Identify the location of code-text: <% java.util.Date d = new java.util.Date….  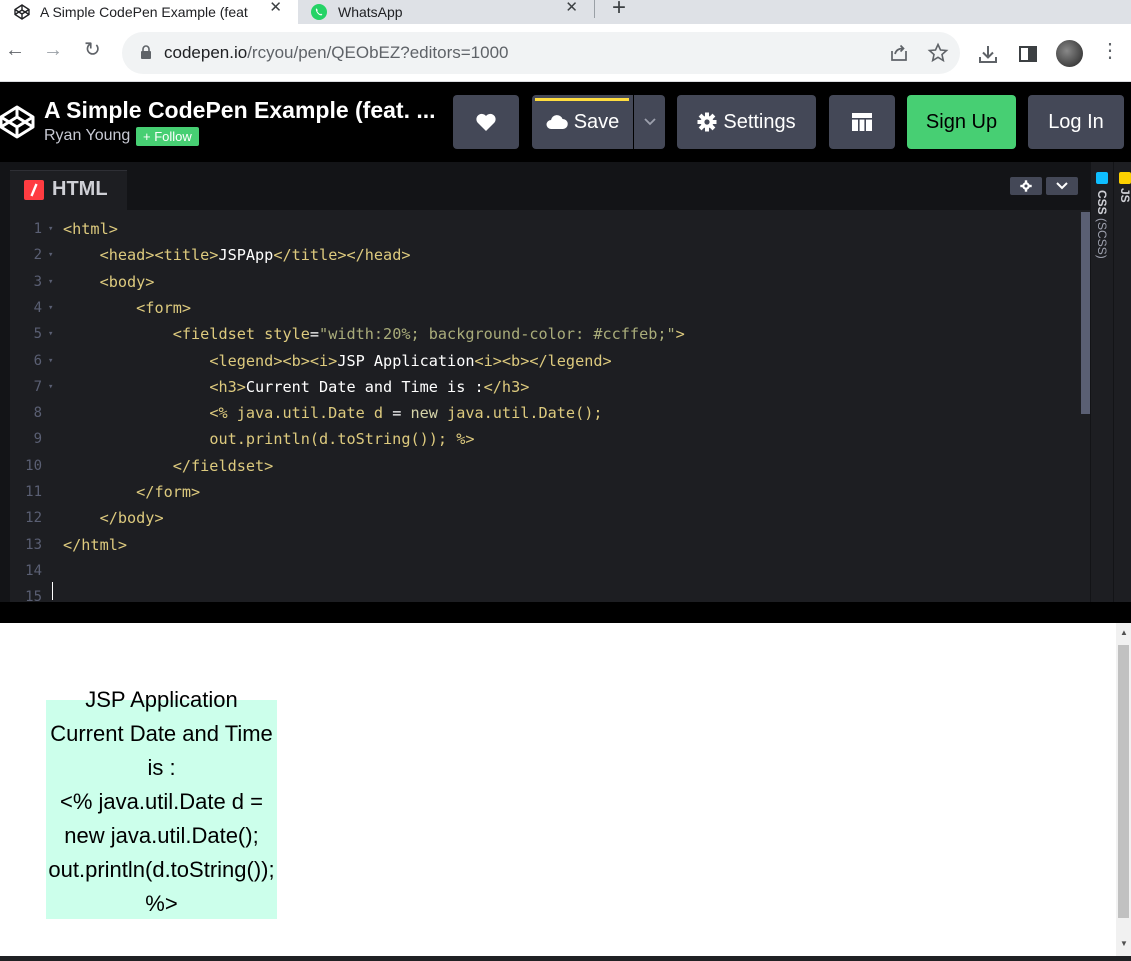
(406, 413).